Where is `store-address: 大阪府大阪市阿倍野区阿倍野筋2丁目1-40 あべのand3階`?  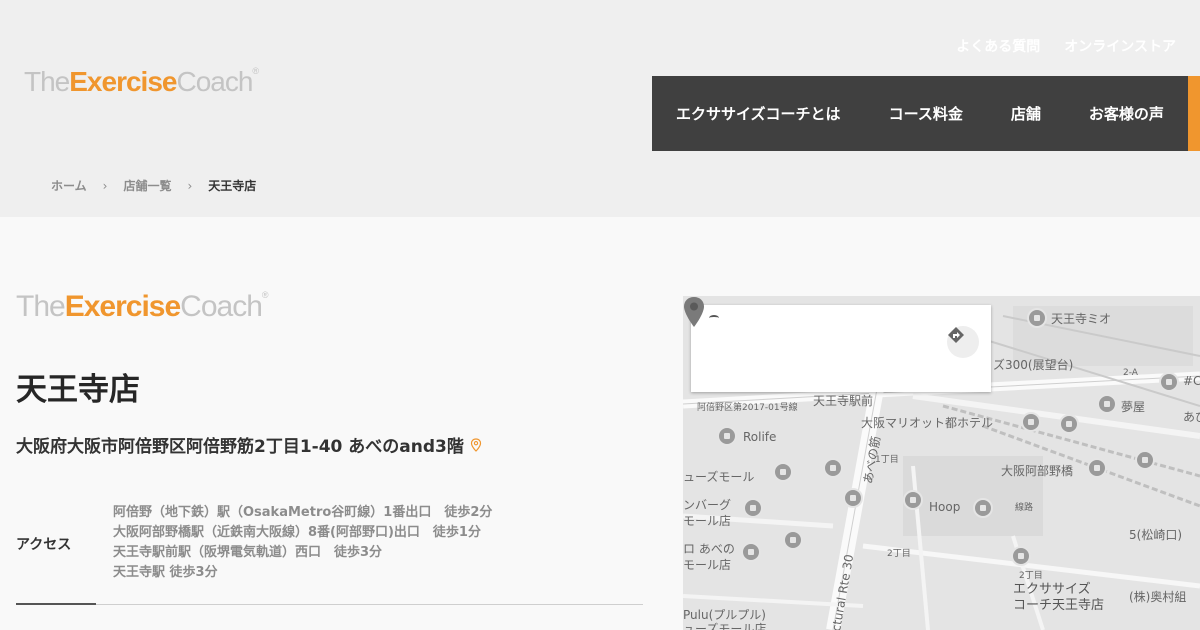 store-address: 大阪府大阪市阿倍野区阿倍野筋2丁目1-40 あべのand3階 is located at coordinates (249, 444).